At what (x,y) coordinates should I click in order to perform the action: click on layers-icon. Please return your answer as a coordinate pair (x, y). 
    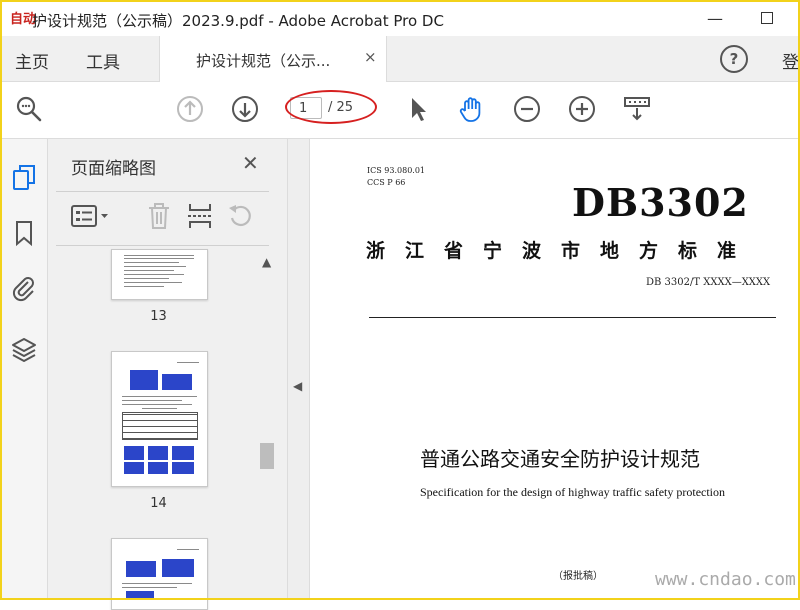
    Looking at the image, I should click on (24, 349).